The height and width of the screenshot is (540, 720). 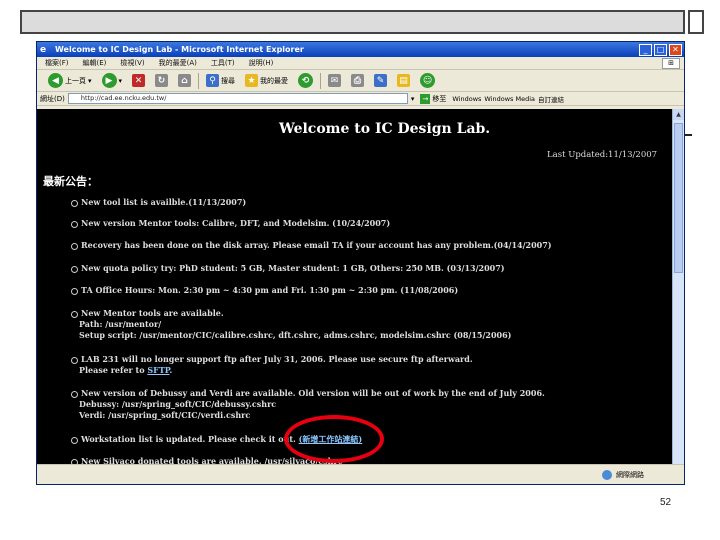 I want to click on messenger-button: ☺, so click(x=427, y=81).